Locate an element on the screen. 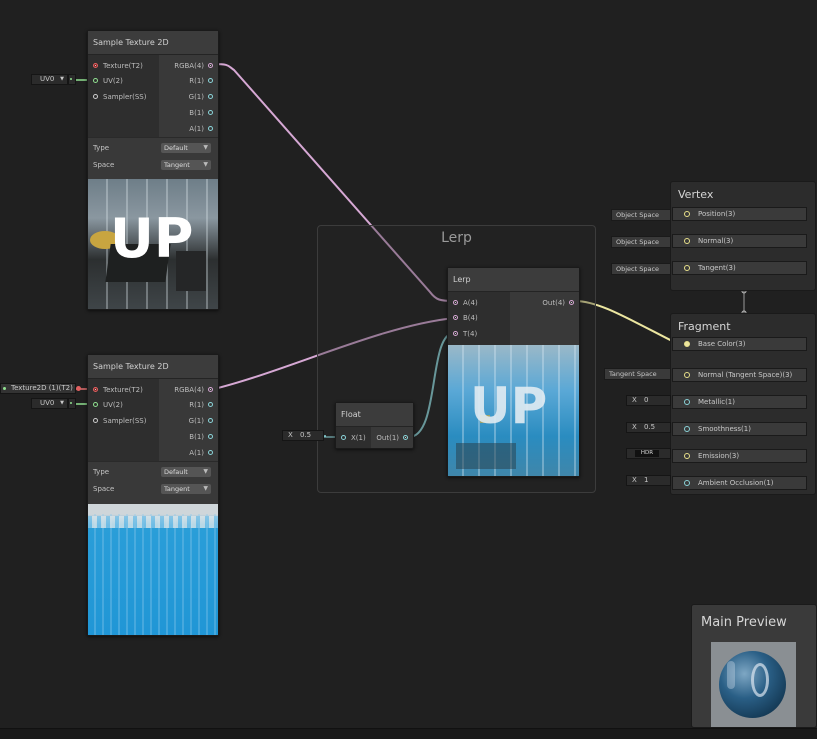 Image resolution: width=817 pixels, height=739 pixels. x-port-icon is located at coordinates (343, 437).